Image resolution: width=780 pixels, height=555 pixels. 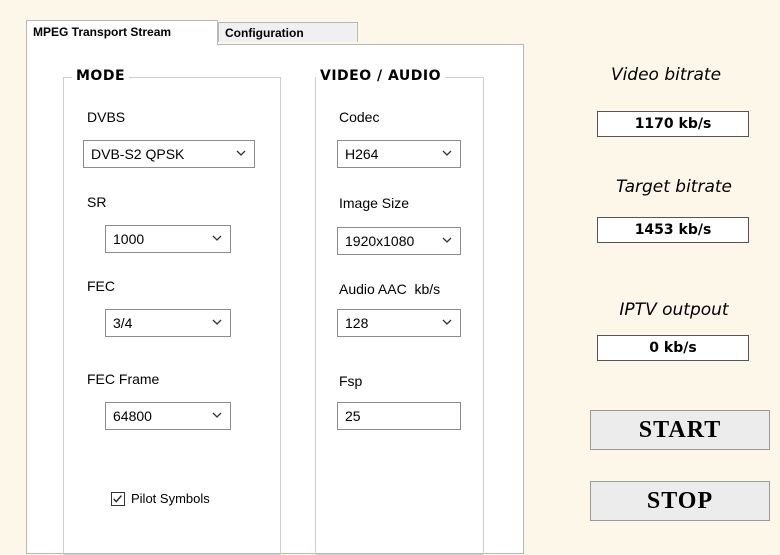 What do you see at coordinates (680, 430) in the screenshot?
I see `start-button: START` at bounding box center [680, 430].